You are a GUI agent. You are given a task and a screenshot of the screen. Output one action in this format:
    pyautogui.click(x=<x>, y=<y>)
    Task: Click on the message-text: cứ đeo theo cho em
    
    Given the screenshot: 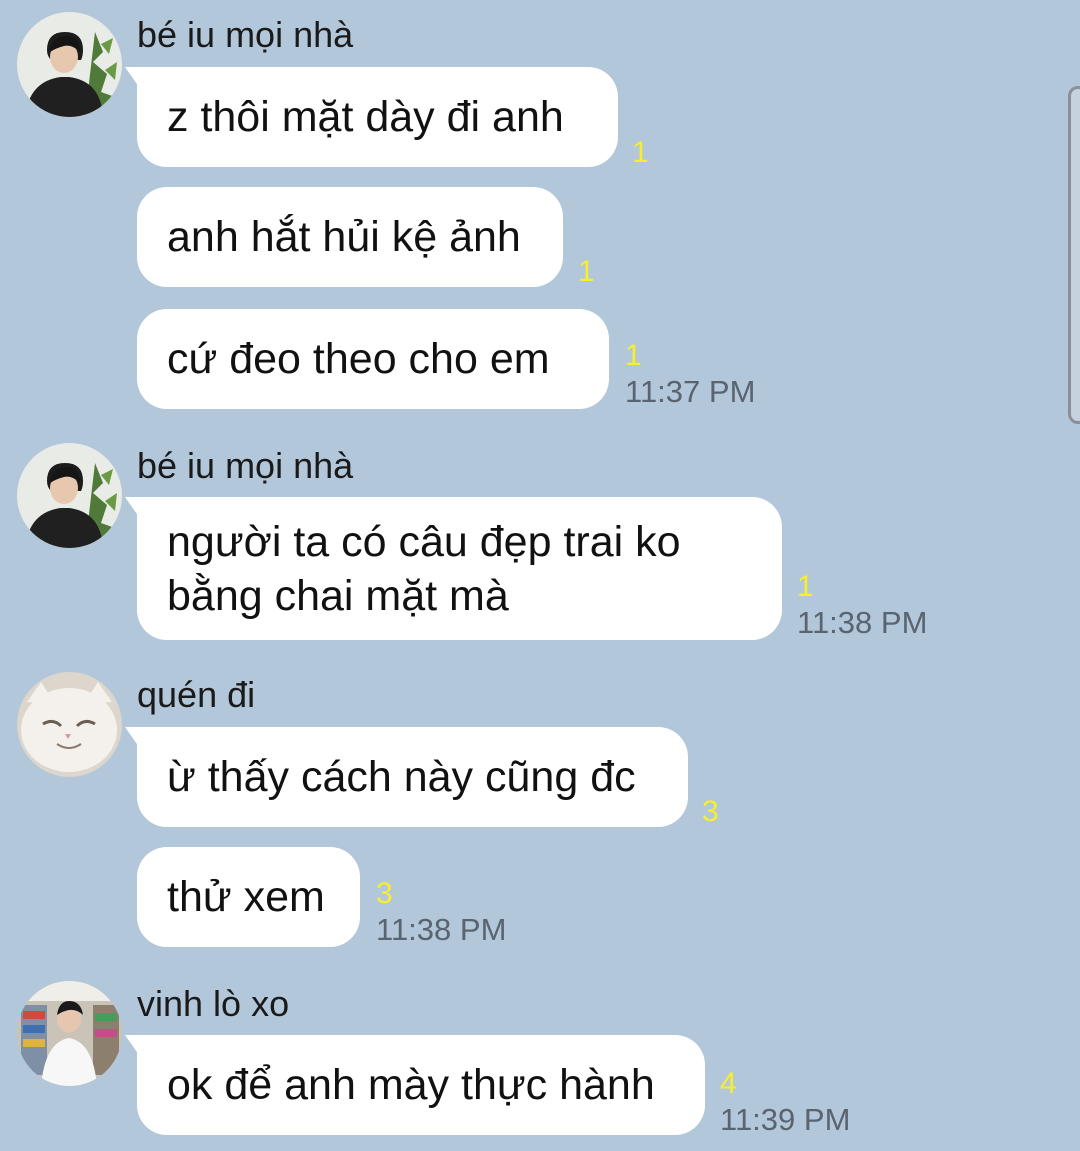 What is the action you would take?
    pyautogui.click(x=358, y=359)
    